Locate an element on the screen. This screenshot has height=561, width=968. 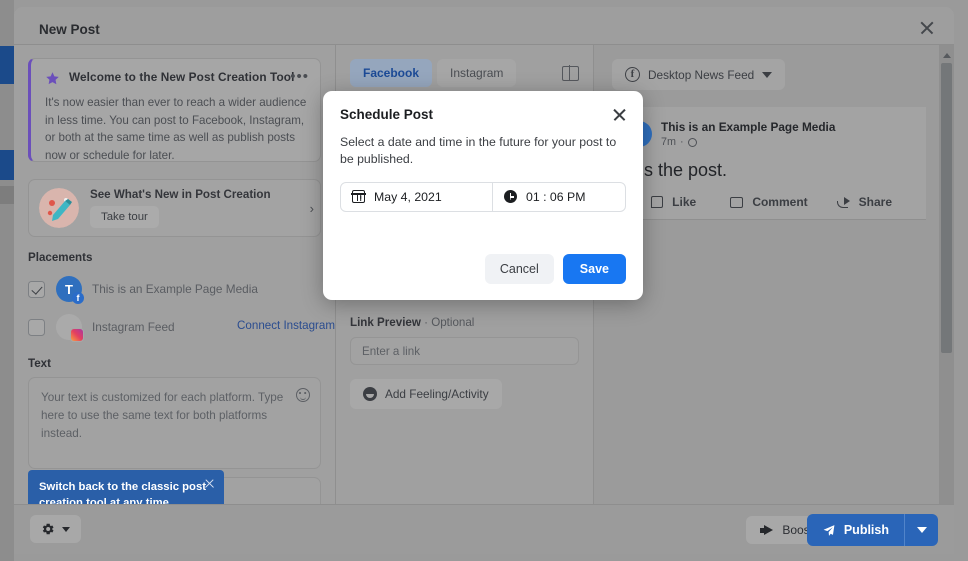
placement-row-facebook: T This is an Example Page Media is located at coordinates (174, 290).